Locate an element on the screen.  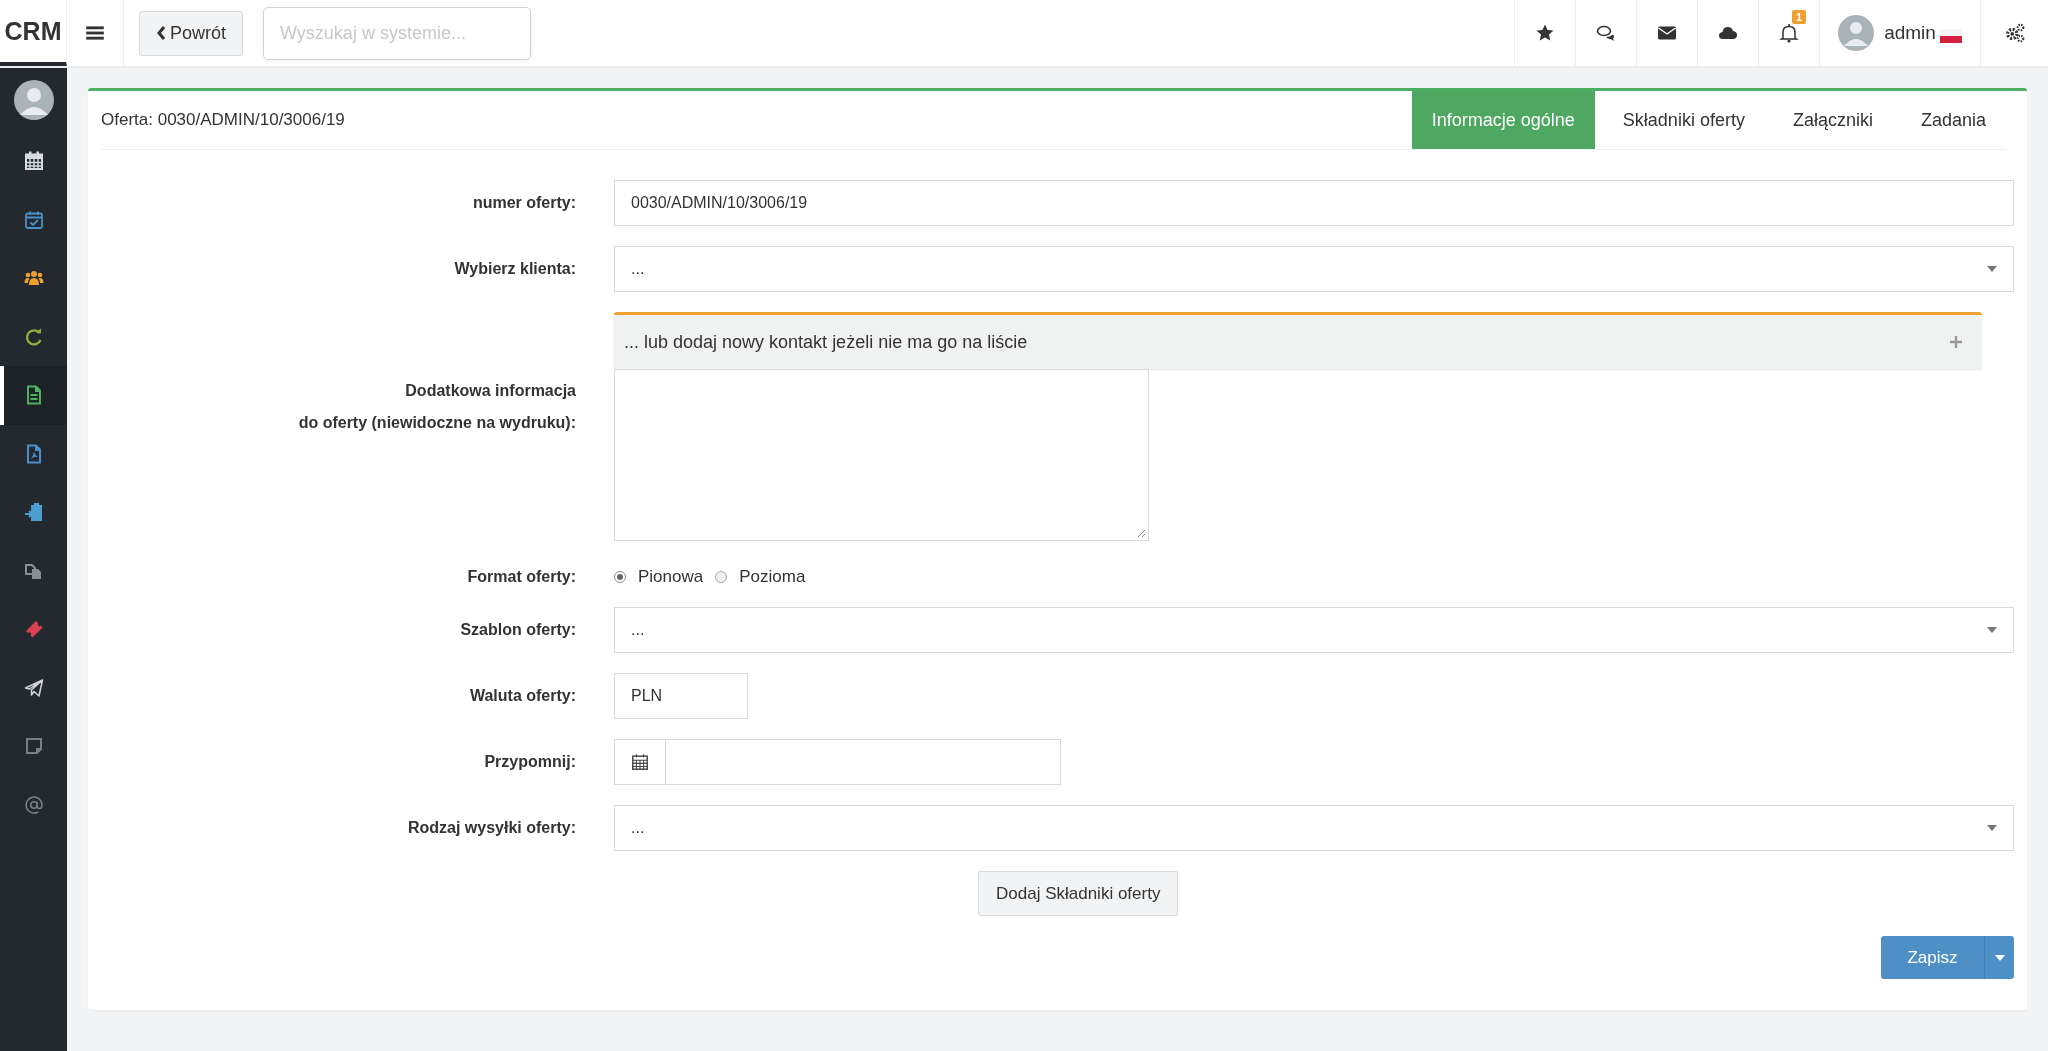
at-sign-icon is located at coordinates (33, 804).